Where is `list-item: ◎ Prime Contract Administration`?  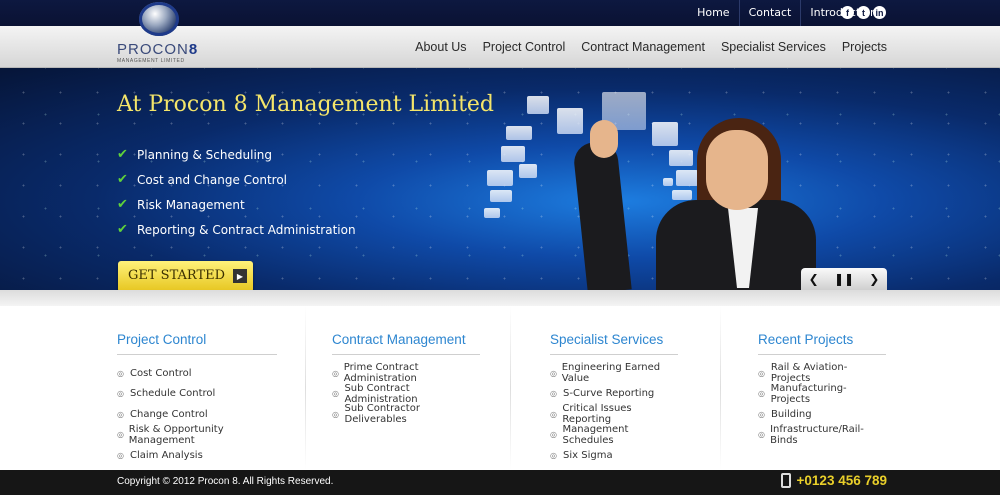
list-item: ◎ Prime Contract Administration is located at coordinates (406, 373).